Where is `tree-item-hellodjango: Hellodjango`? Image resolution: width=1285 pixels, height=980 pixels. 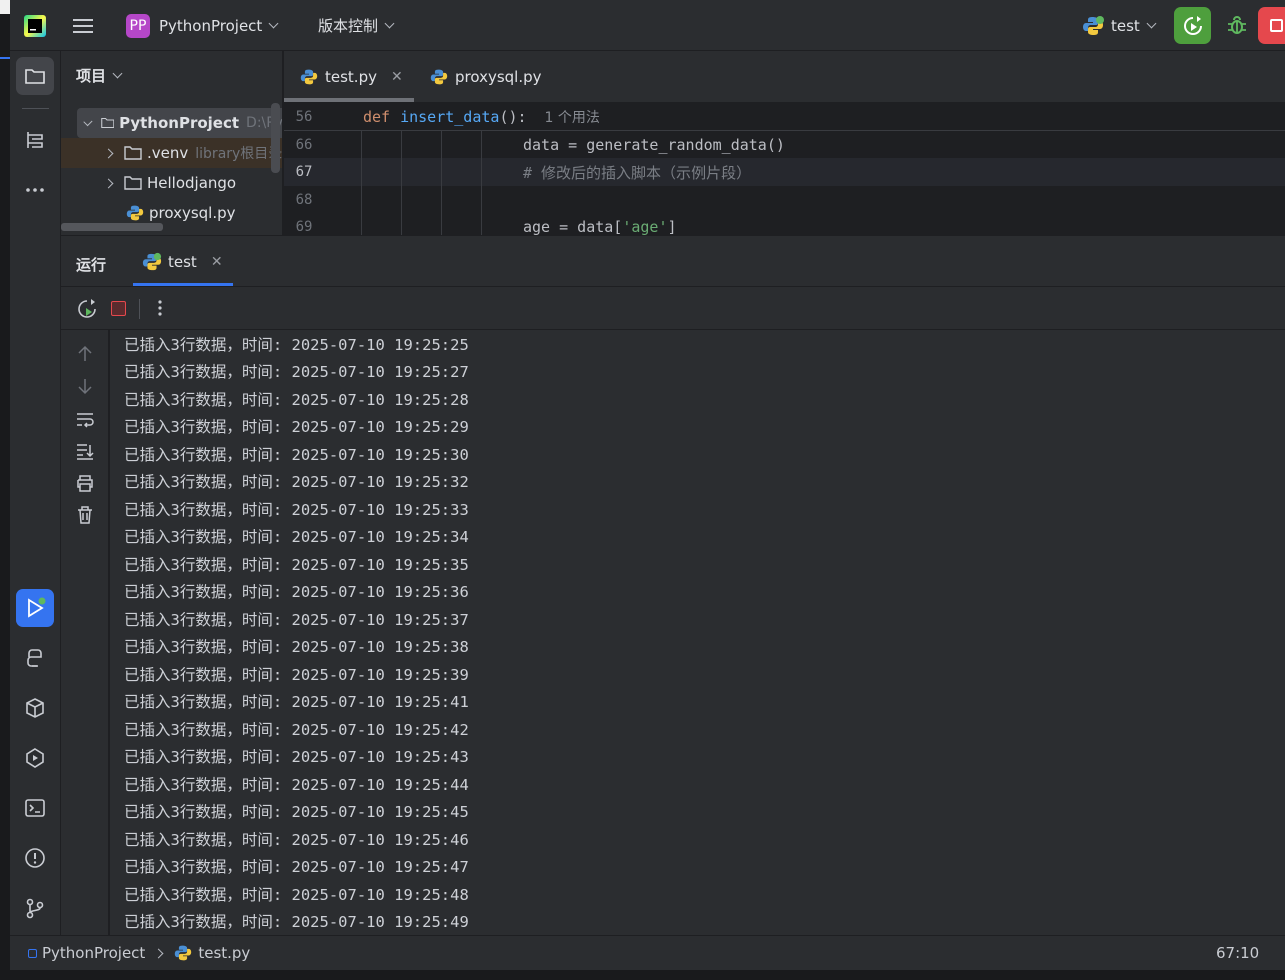 tree-item-hellodjango: Hellodjango is located at coordinates (171, 183).